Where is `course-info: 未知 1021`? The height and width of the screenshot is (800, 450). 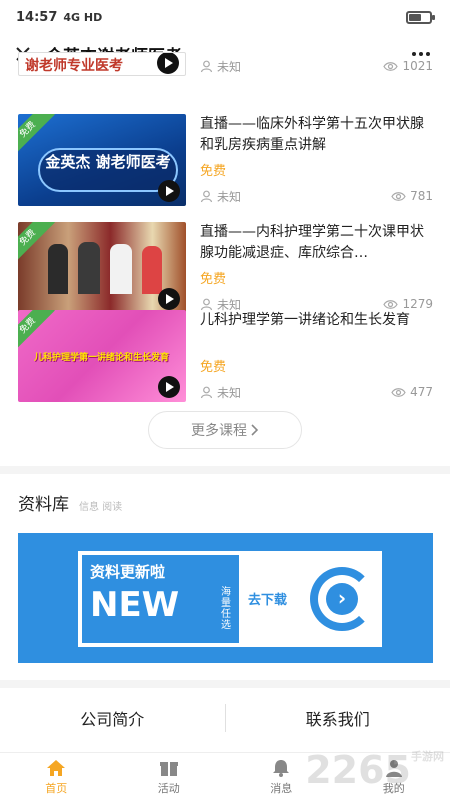
course-info: 未知 1021 is located at coordinates (316, 64).